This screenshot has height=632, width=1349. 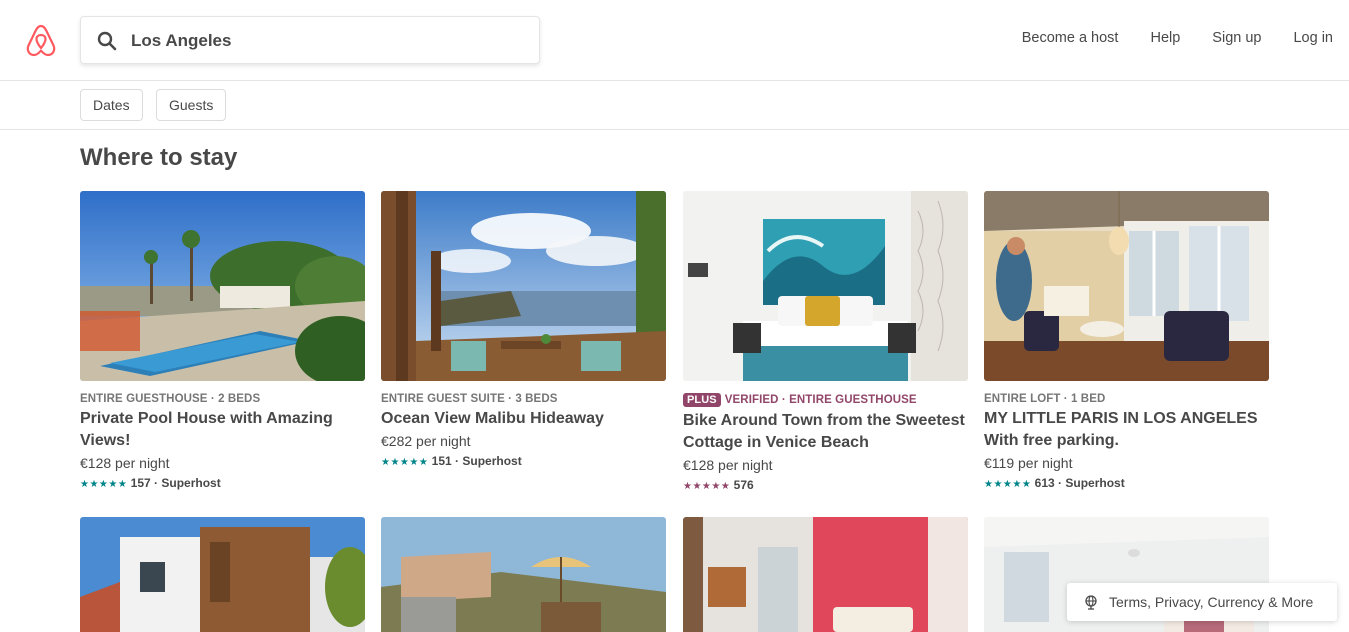 What do you see at coordinates (41, 40) in the screenshot?
I see `airbnb-logo-icon` at bounding box center [41, 40].